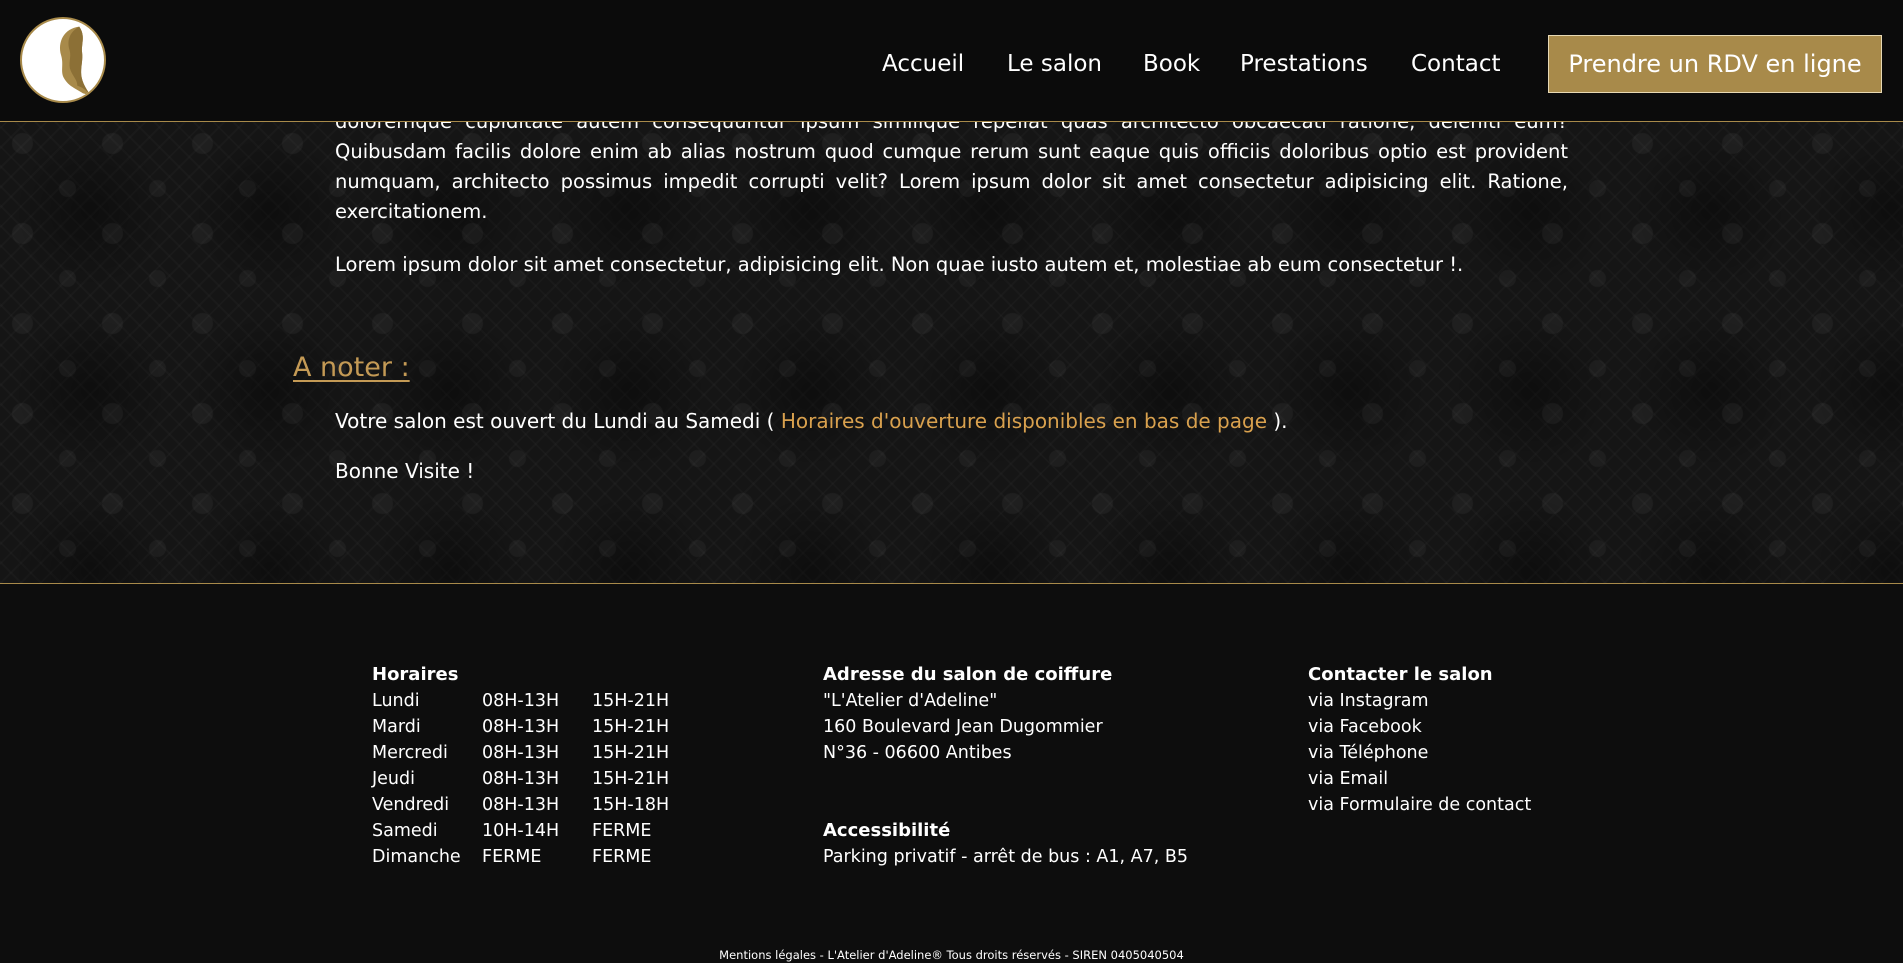 The width and height of the screenshot is (1903, 963). Describe the element at coordinates (396, 727) in the screenshot. I see `hours-day: Mardi` at that location.